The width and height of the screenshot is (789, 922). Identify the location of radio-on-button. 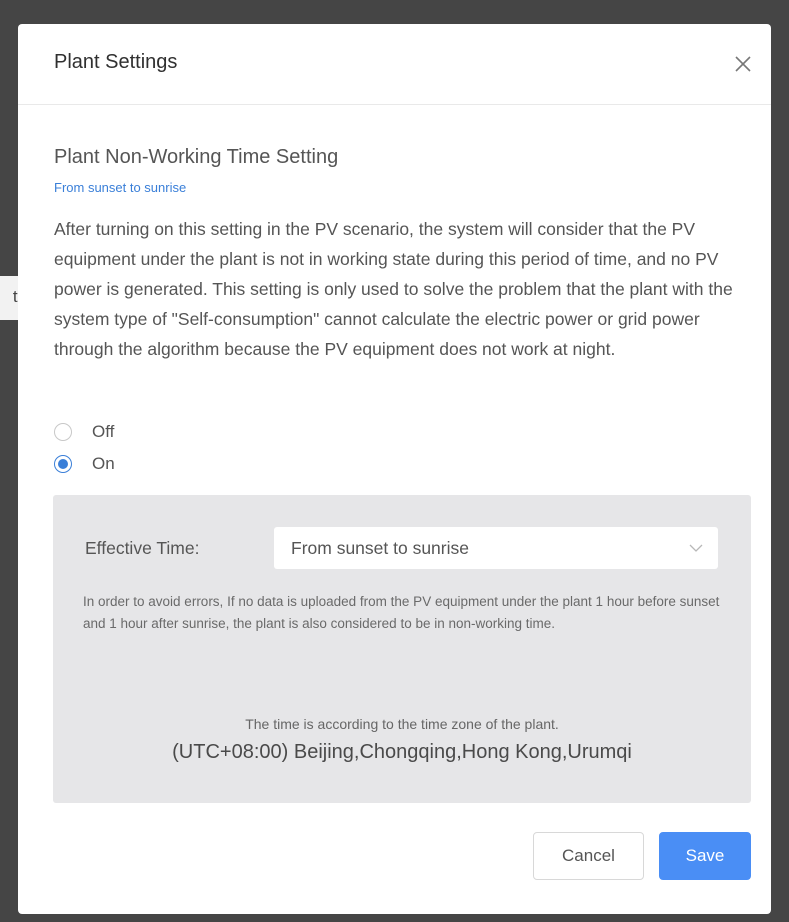
(63, 464).